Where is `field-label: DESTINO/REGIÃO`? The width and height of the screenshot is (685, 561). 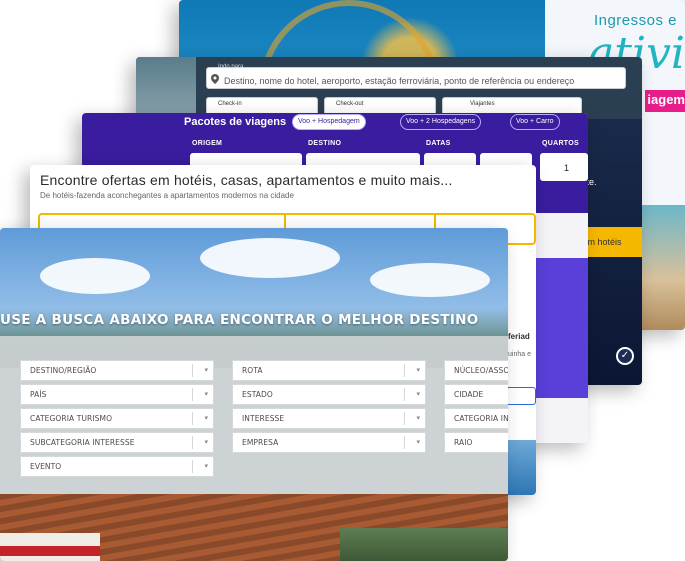
field-label: DESTINO/REGIÃO is located at coordinates (63, 370).